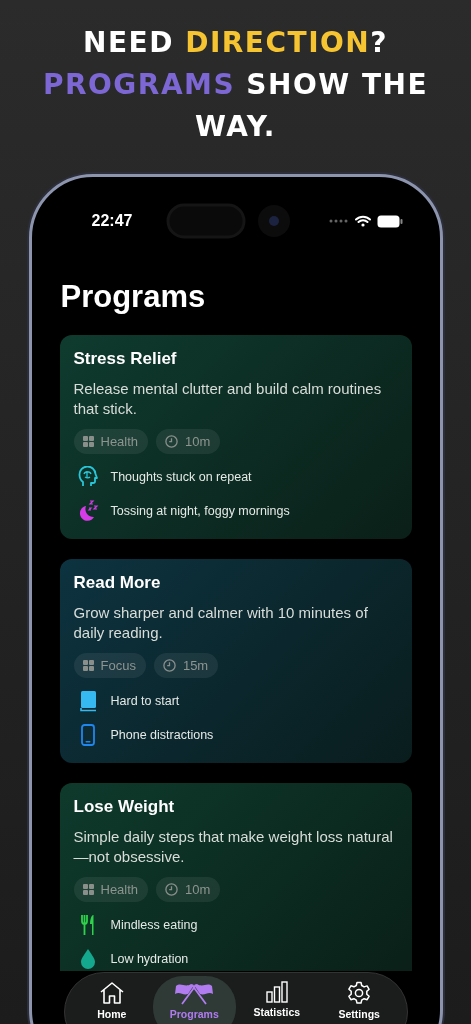  Describe the element at coordinates (339, 221) in the screenshot. I see `signal-icon` at that location.